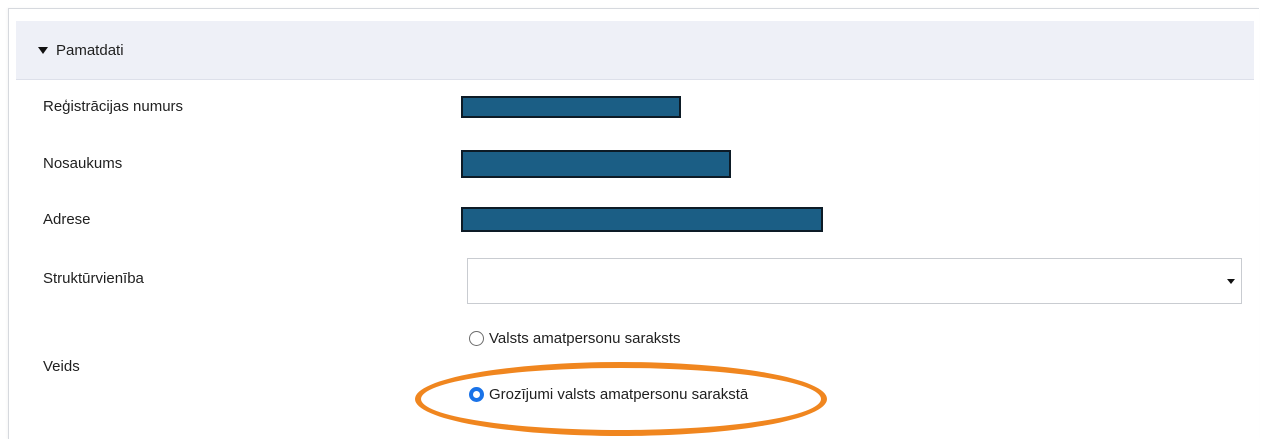  What do you see at coordinates (476, 338) in the screenshot?
I see `radio-button-unchecked` at bounding box center [476, 338].